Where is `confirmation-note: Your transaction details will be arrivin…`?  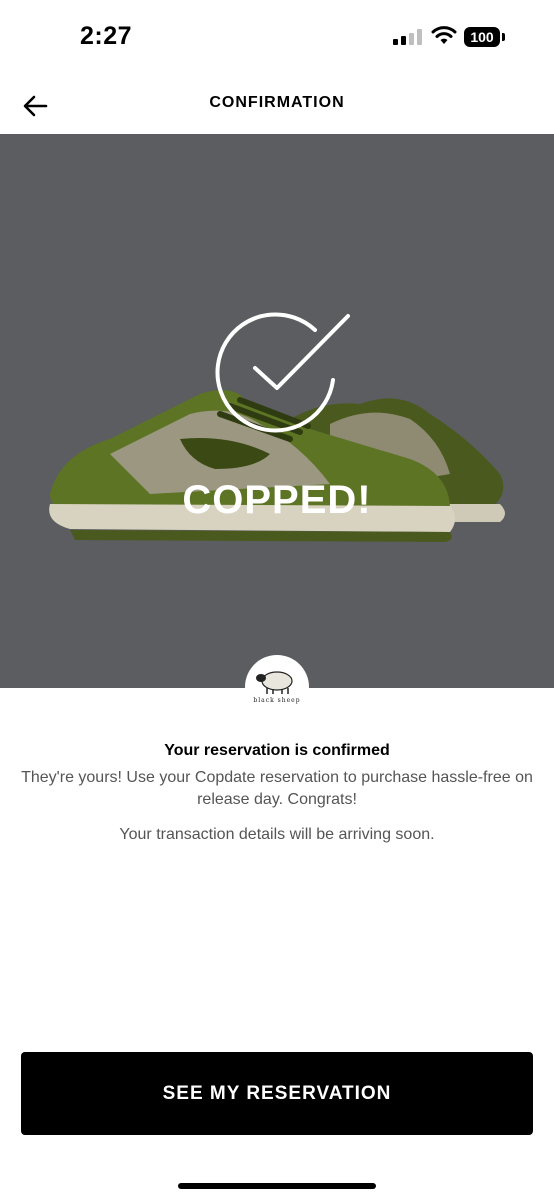 confirmation-note: Your transaction details will be arrivin… is located at coordinates (277, 834).